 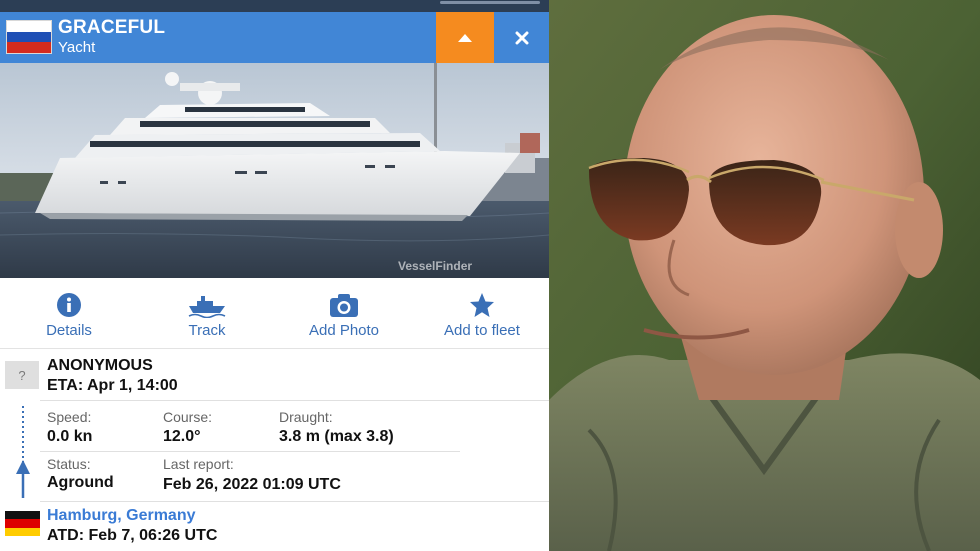 I want to click on caret-up-icon, so click(x=465, y=37).